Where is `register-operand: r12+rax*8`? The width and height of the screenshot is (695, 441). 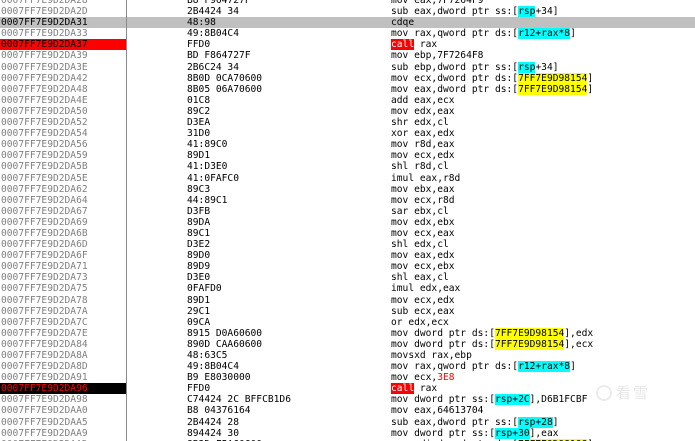 register-operand: r12+rax*8 is located at coordinates (544, 367).